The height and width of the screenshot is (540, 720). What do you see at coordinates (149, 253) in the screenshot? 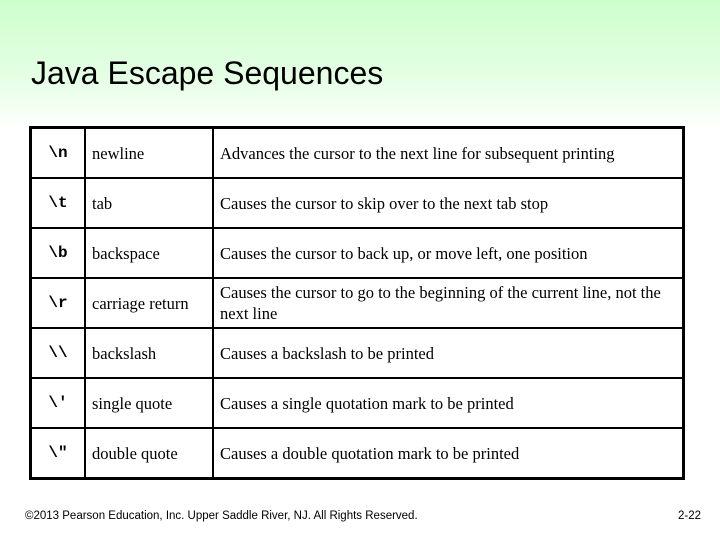
I see `escape-name-cell: backspace` at bounding box center [149, 253].